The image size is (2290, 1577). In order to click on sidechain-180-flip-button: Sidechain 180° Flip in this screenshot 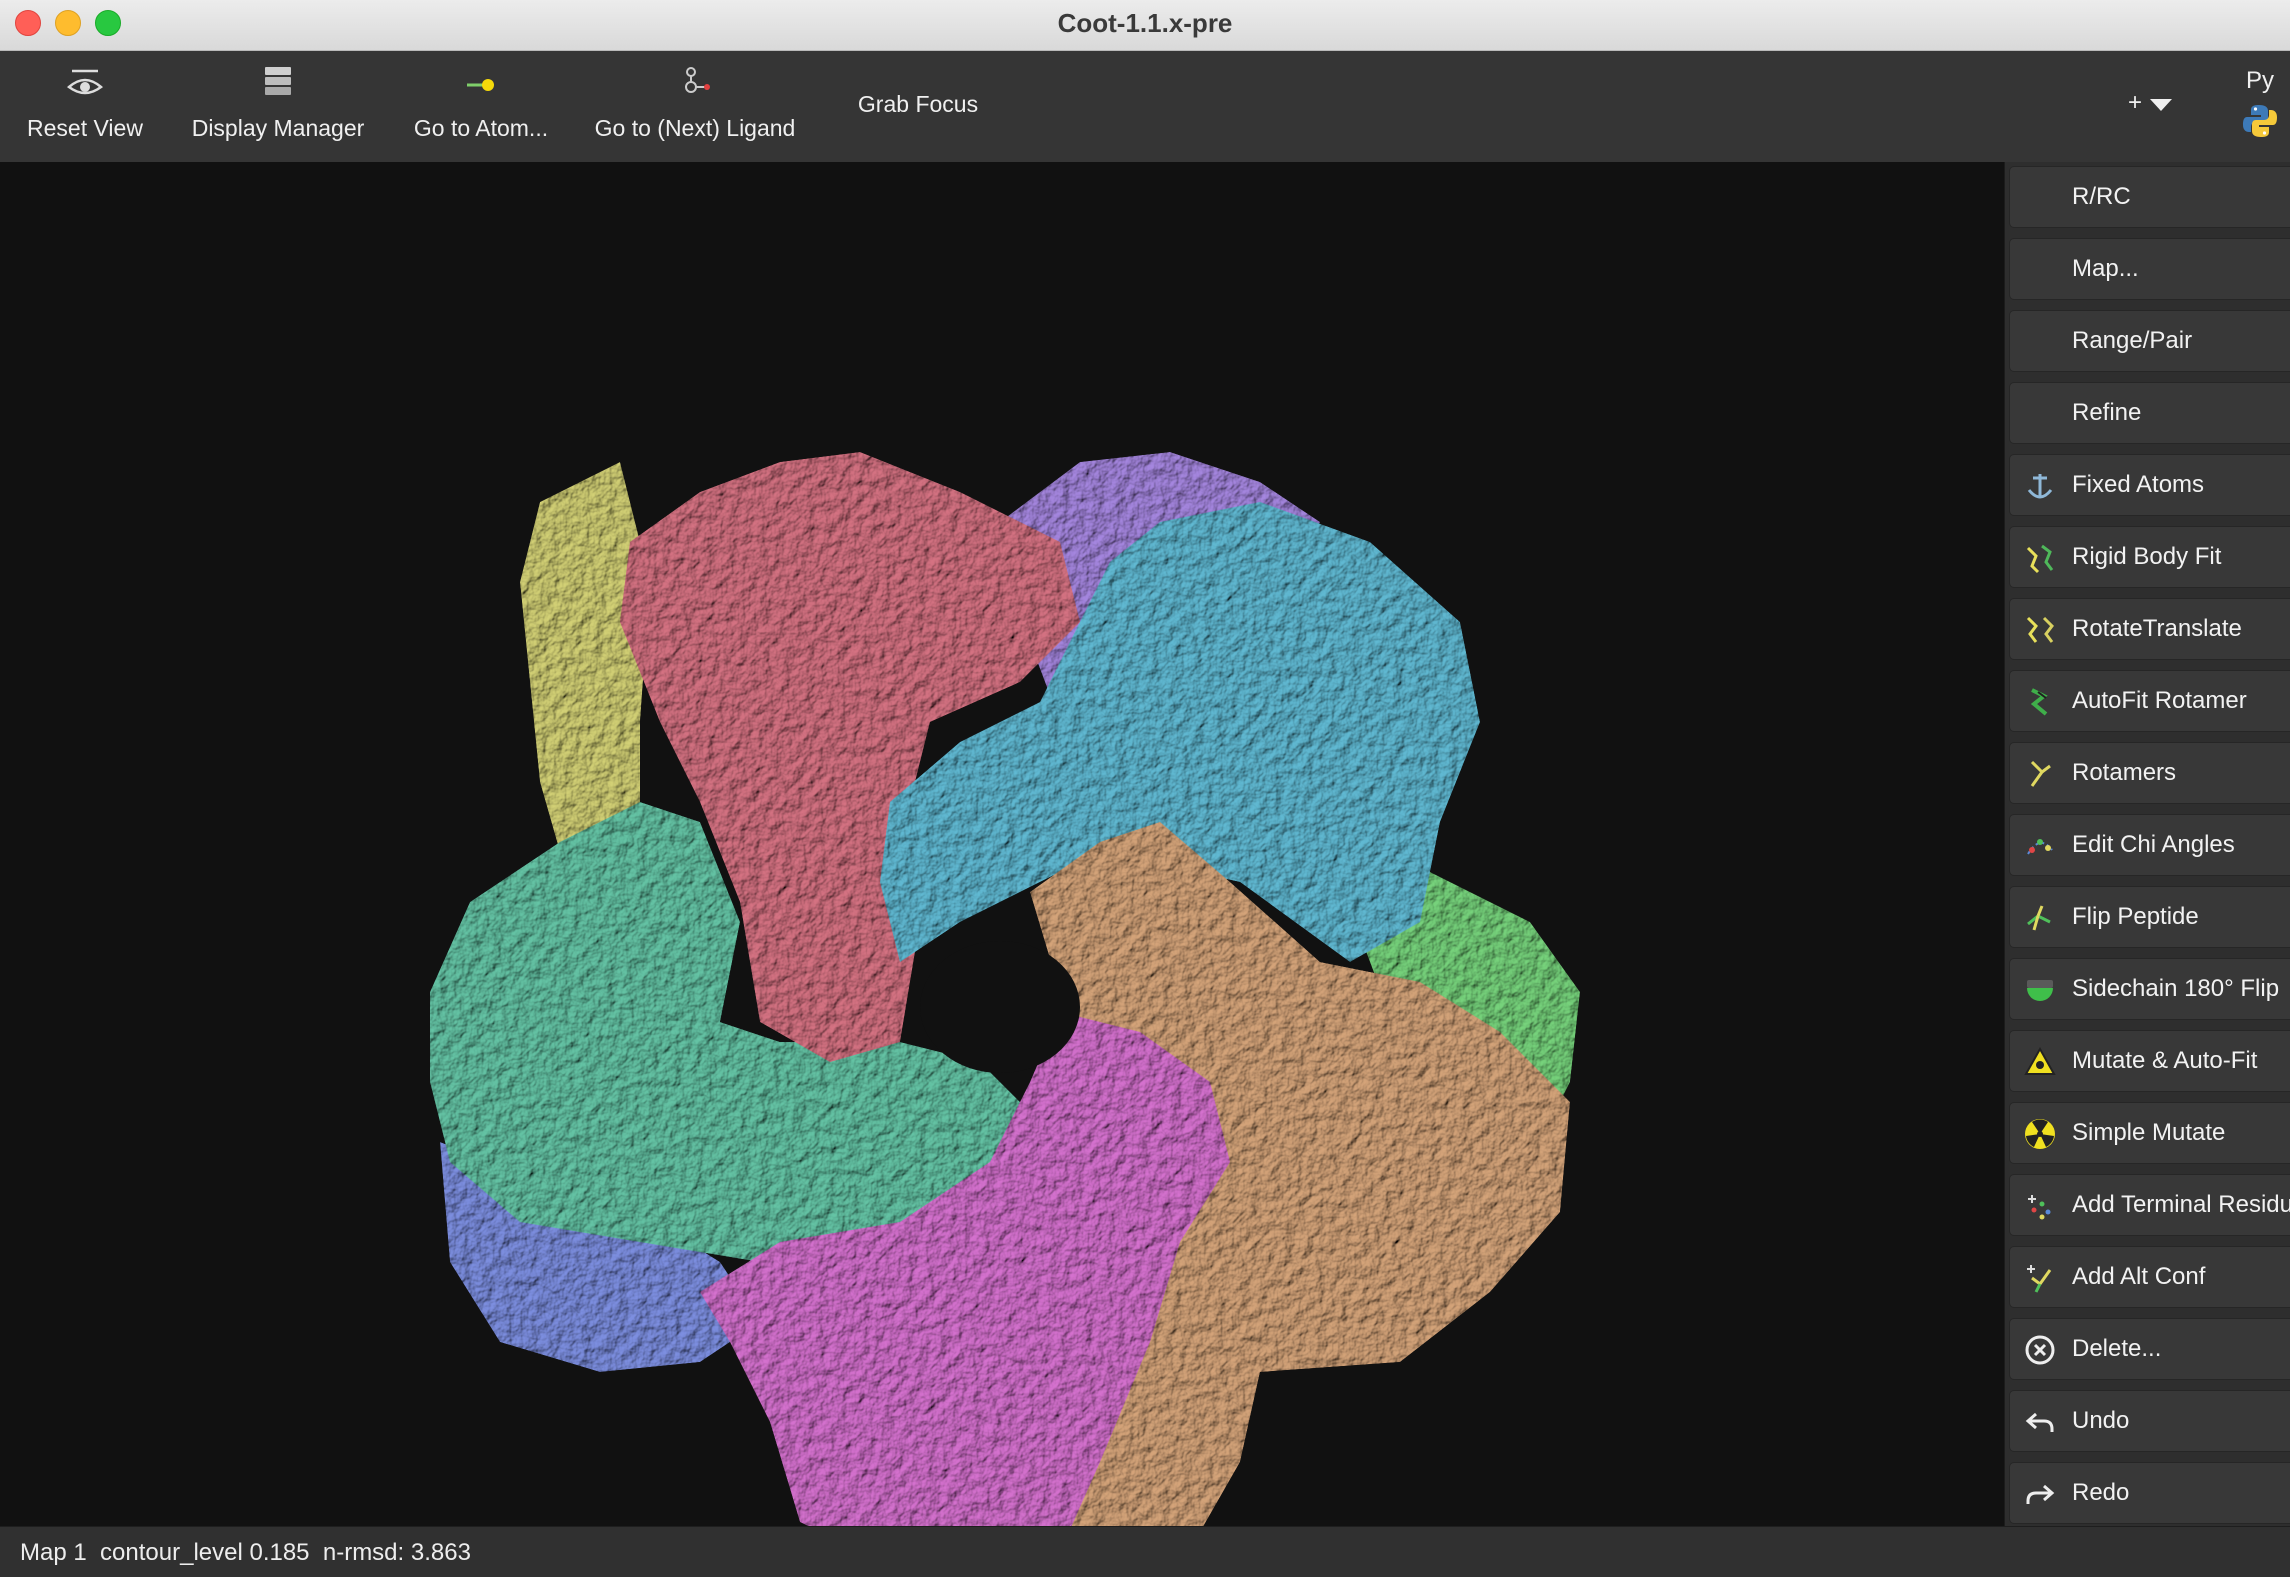, I will do `click(2149, 989)`.